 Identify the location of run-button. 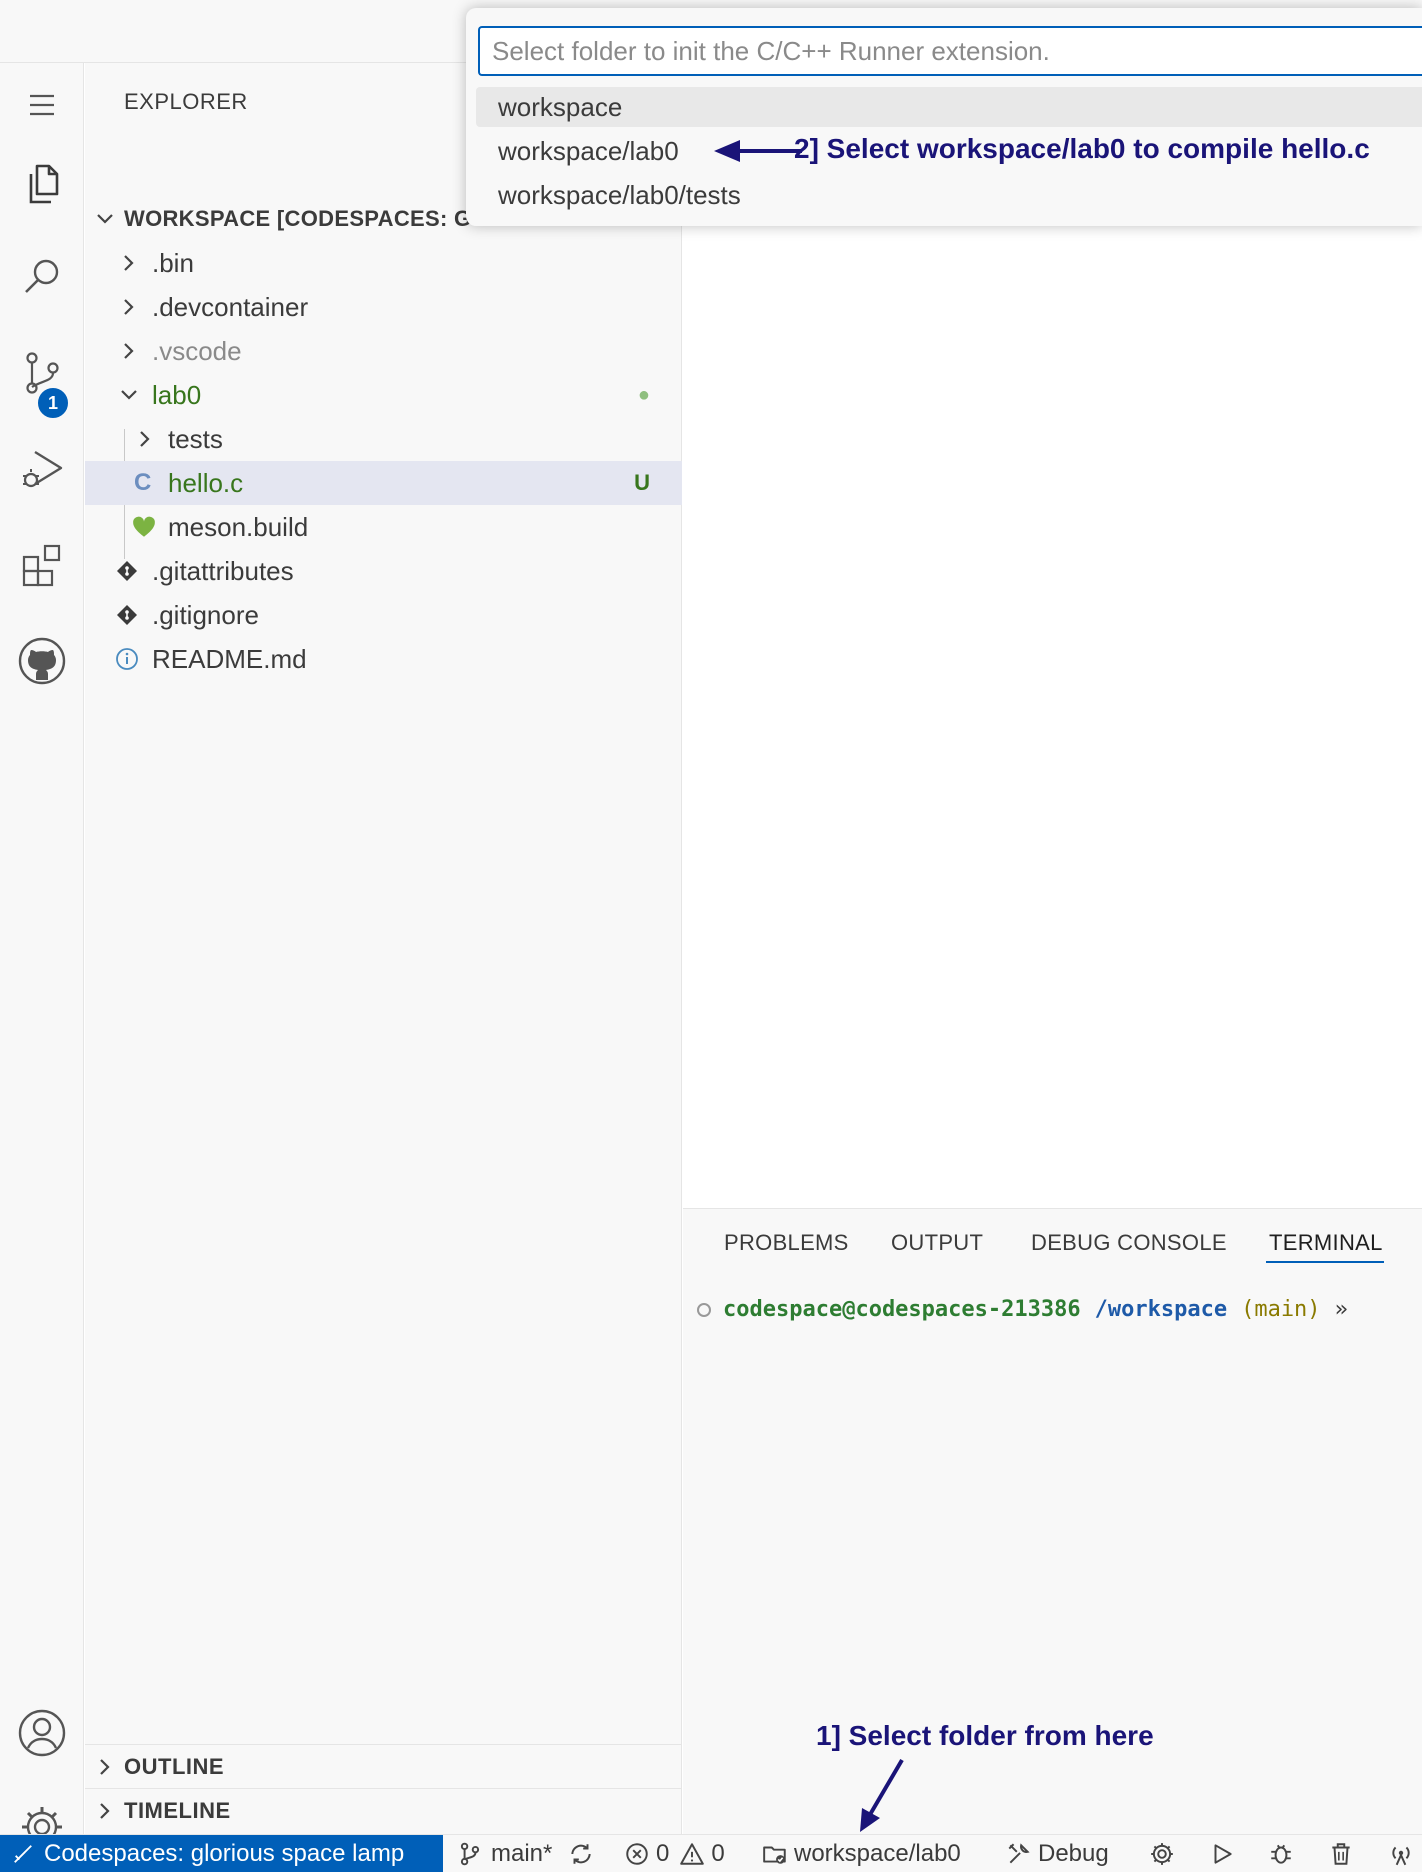
(1222, 1853).